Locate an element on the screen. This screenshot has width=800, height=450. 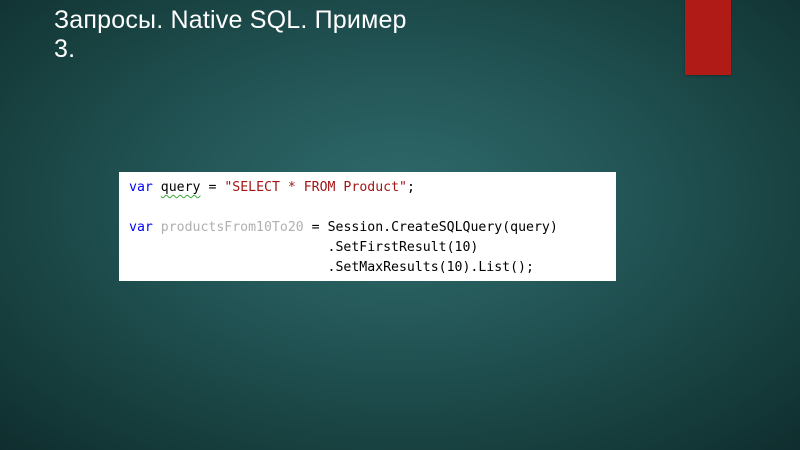
variable-query: query is located at coordinates (180, 187).